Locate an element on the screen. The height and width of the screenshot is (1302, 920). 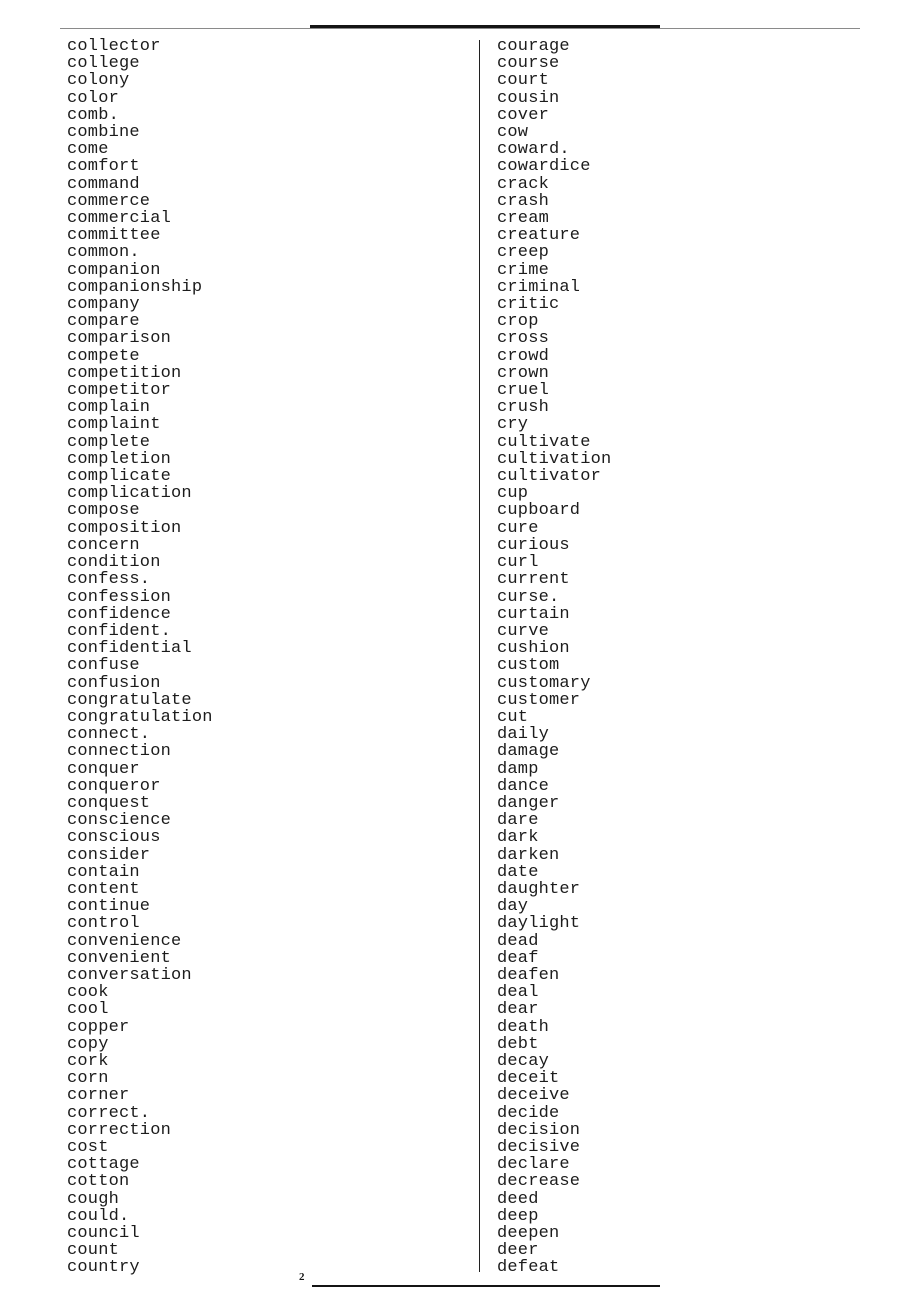
word-entry: date is located at coordinates (518, 872).